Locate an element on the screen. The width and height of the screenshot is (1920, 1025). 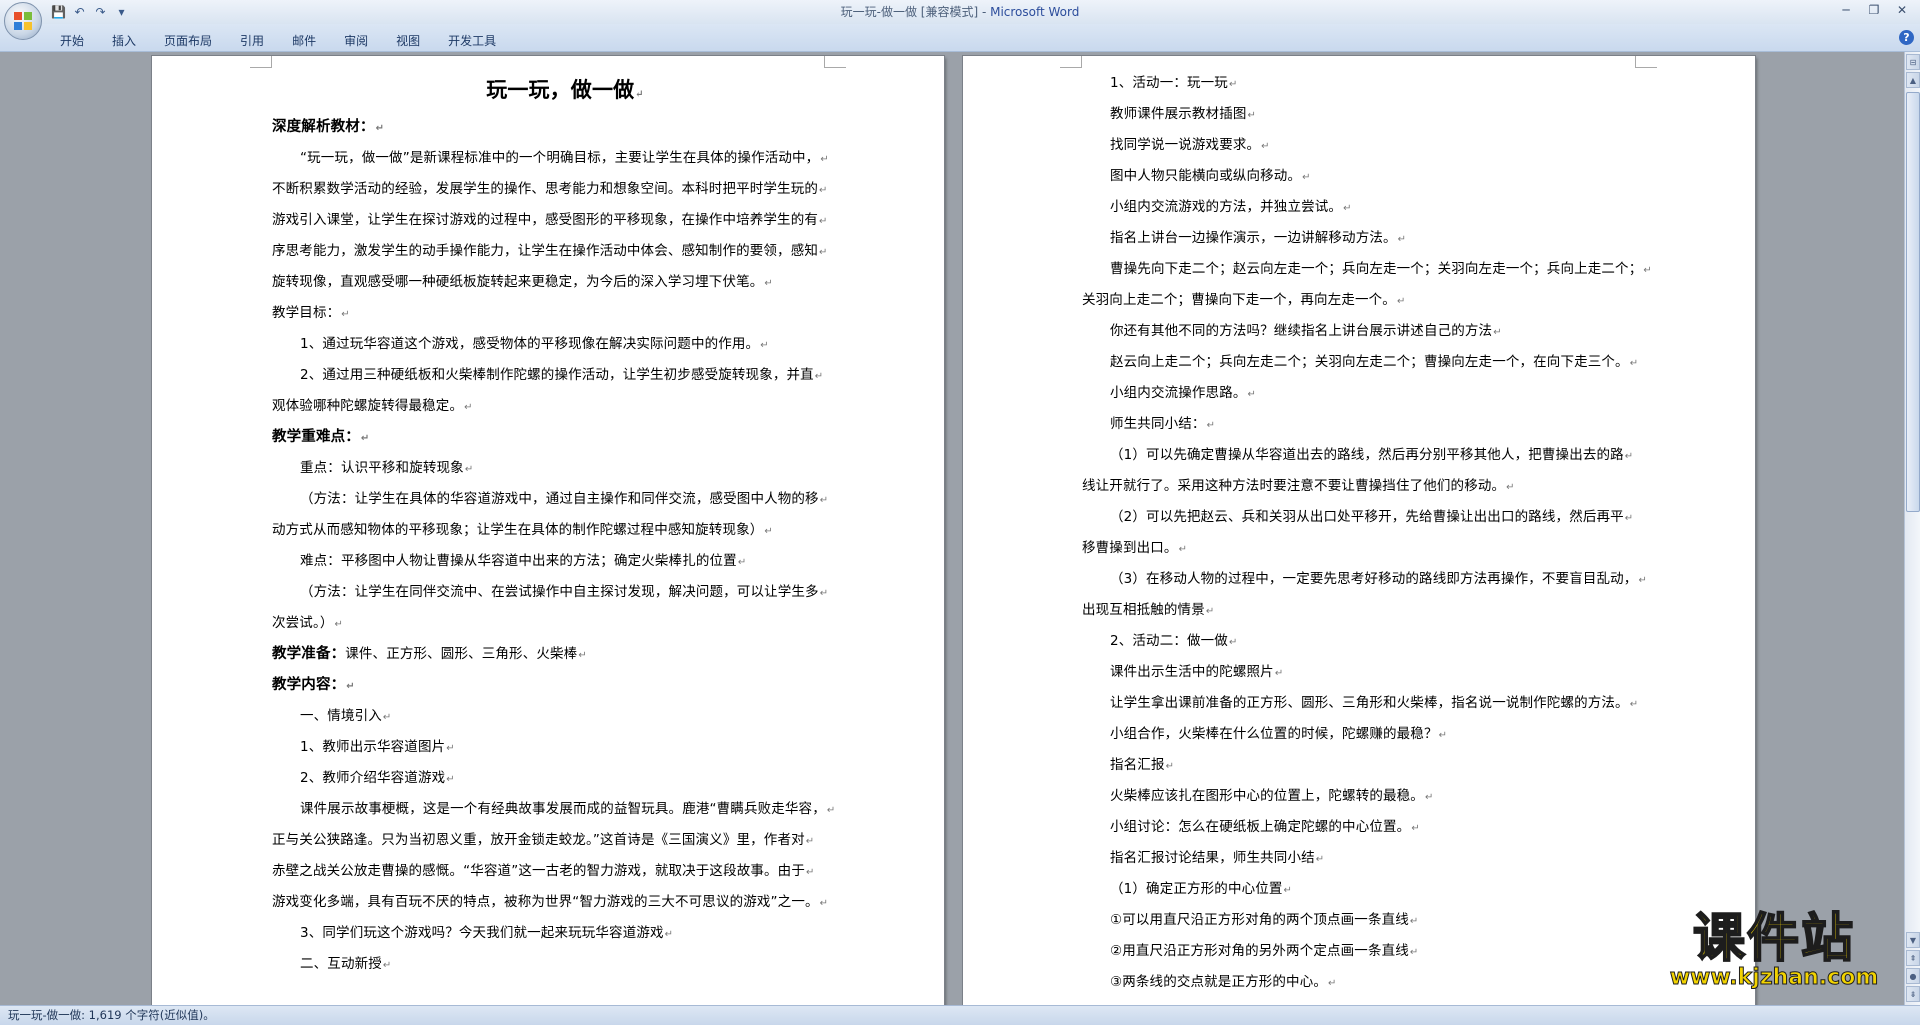
paragraph-line: 课件出示生活中的陀螺照片↵ is located at coordinates (1375, 672).